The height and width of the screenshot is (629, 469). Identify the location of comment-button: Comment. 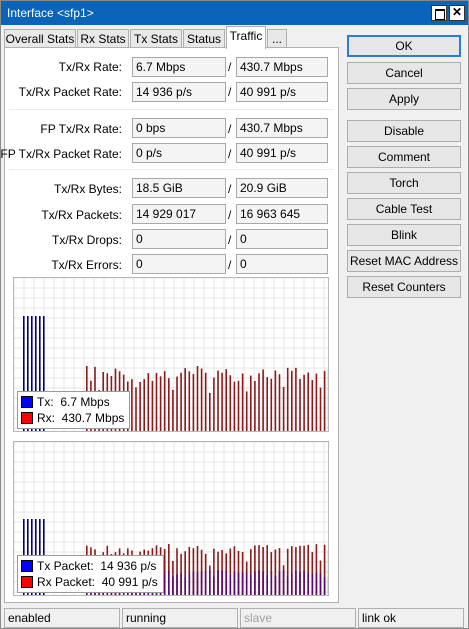
(404, 157).